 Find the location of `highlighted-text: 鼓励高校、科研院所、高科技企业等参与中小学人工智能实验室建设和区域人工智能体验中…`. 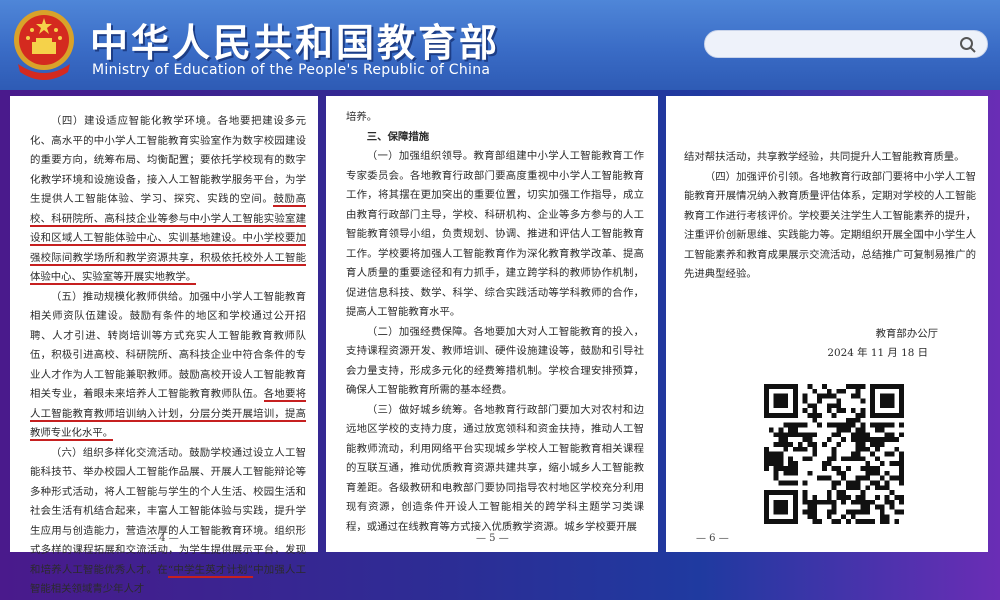

highlighted-text: 鼓励高校、科研院所、高科技企业等参与中小学人工智能实验室建设和区域人工智能体验中… is located at coordinates (168, 239).